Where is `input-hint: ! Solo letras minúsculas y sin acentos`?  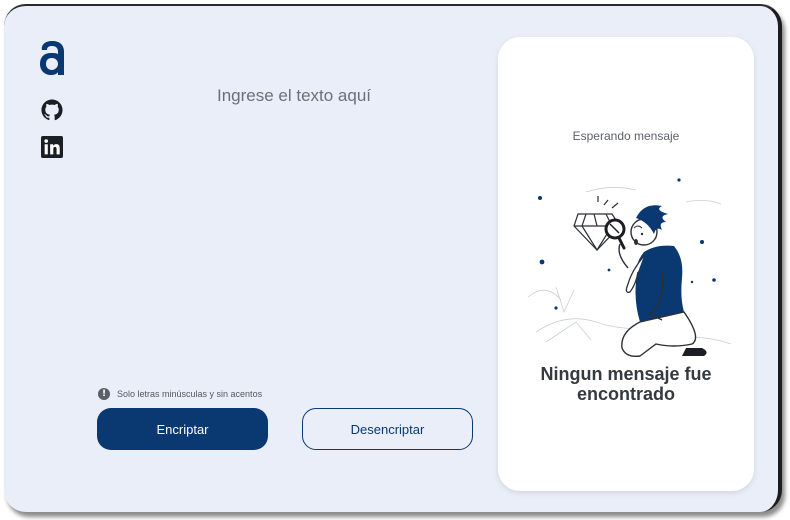
input-hint: ! Solo letras minúsculas y sin acentos is located at coordinates (180, 394).